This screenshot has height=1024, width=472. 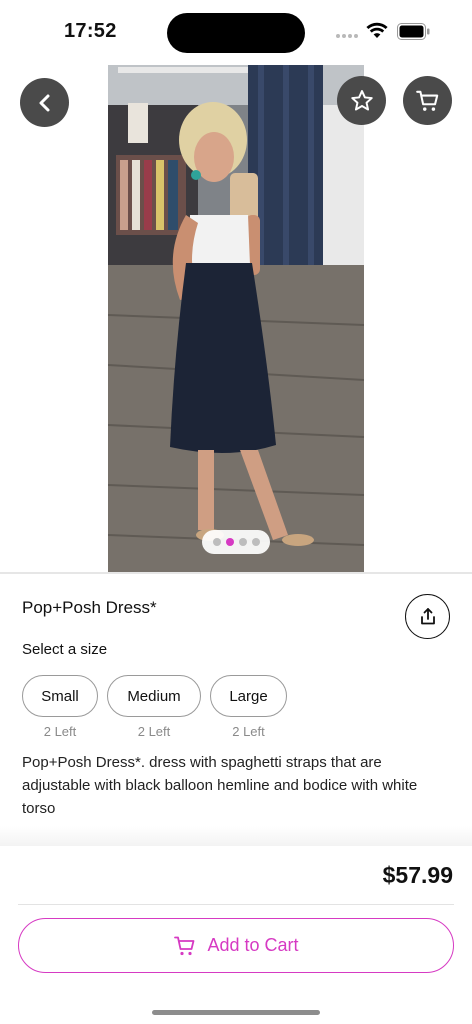 I want to click on cart-button, so click(x=427, y=100).